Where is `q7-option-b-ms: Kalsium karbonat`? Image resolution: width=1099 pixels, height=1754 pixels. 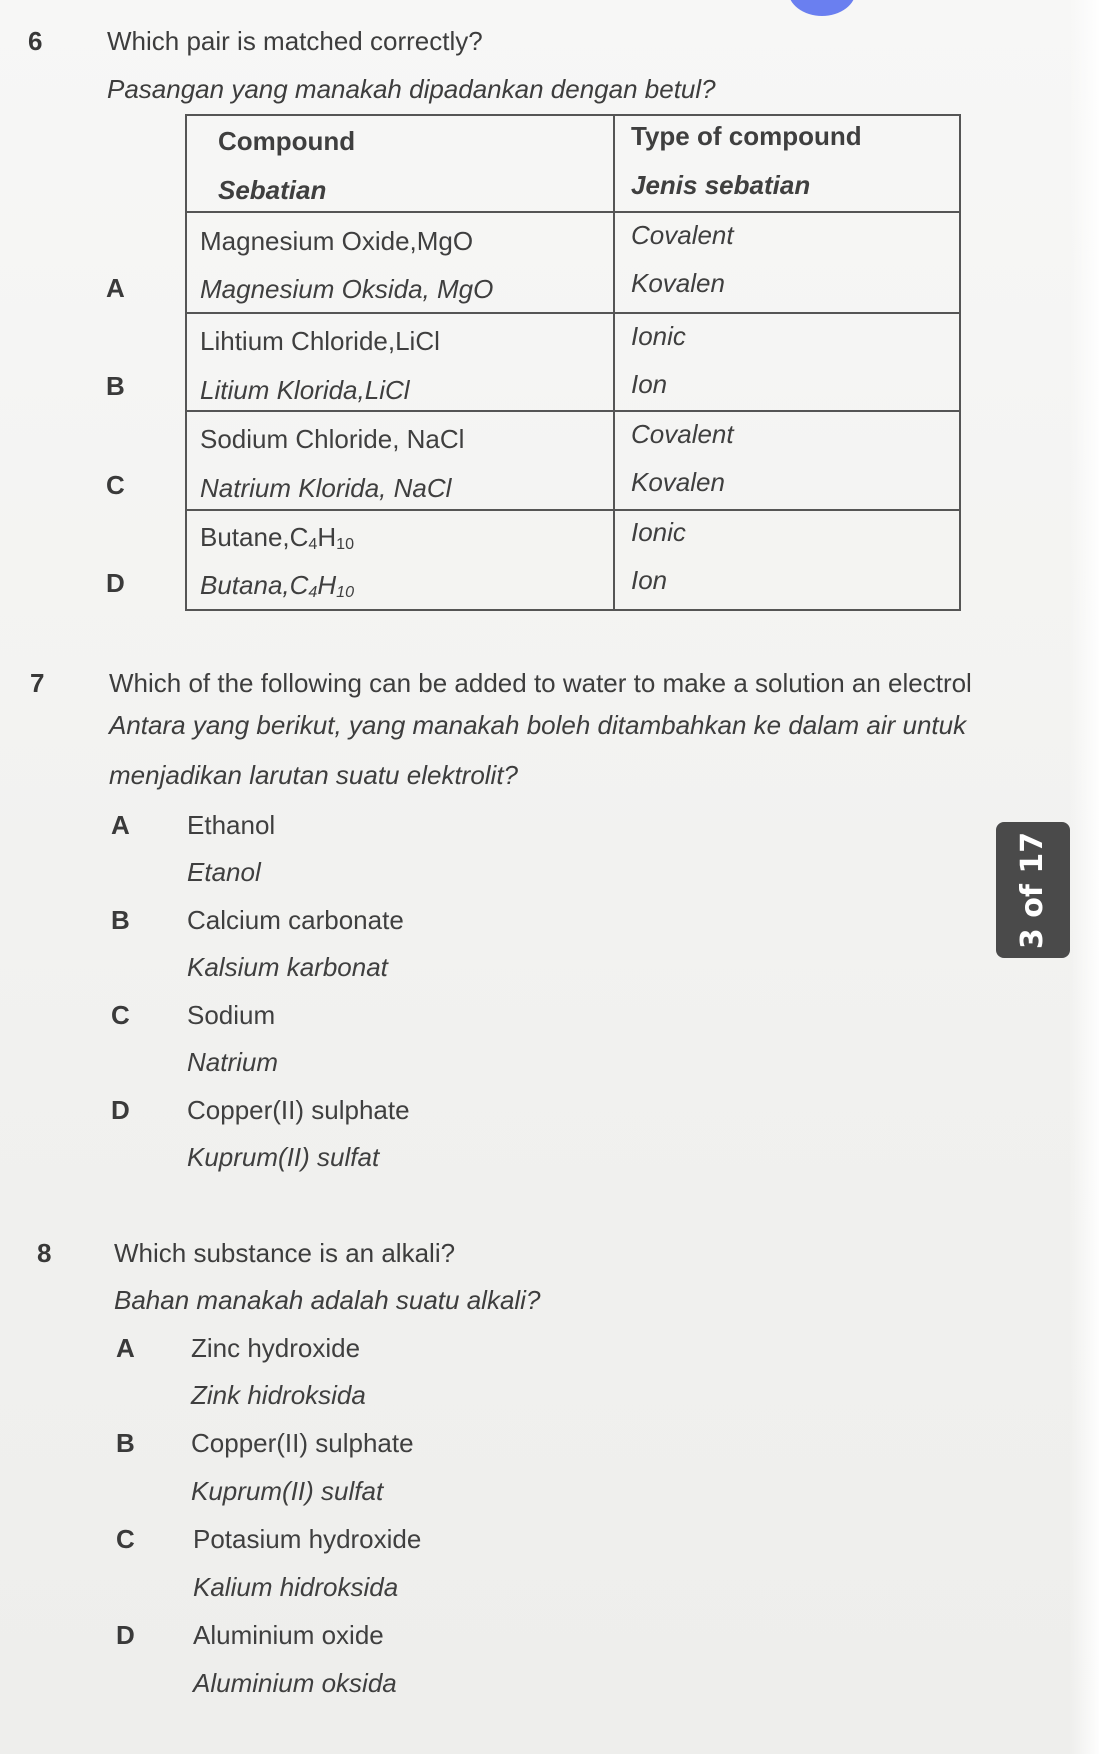 q7-option-b-ms: Kalsium karbonat is located at coordinates (287, 967).